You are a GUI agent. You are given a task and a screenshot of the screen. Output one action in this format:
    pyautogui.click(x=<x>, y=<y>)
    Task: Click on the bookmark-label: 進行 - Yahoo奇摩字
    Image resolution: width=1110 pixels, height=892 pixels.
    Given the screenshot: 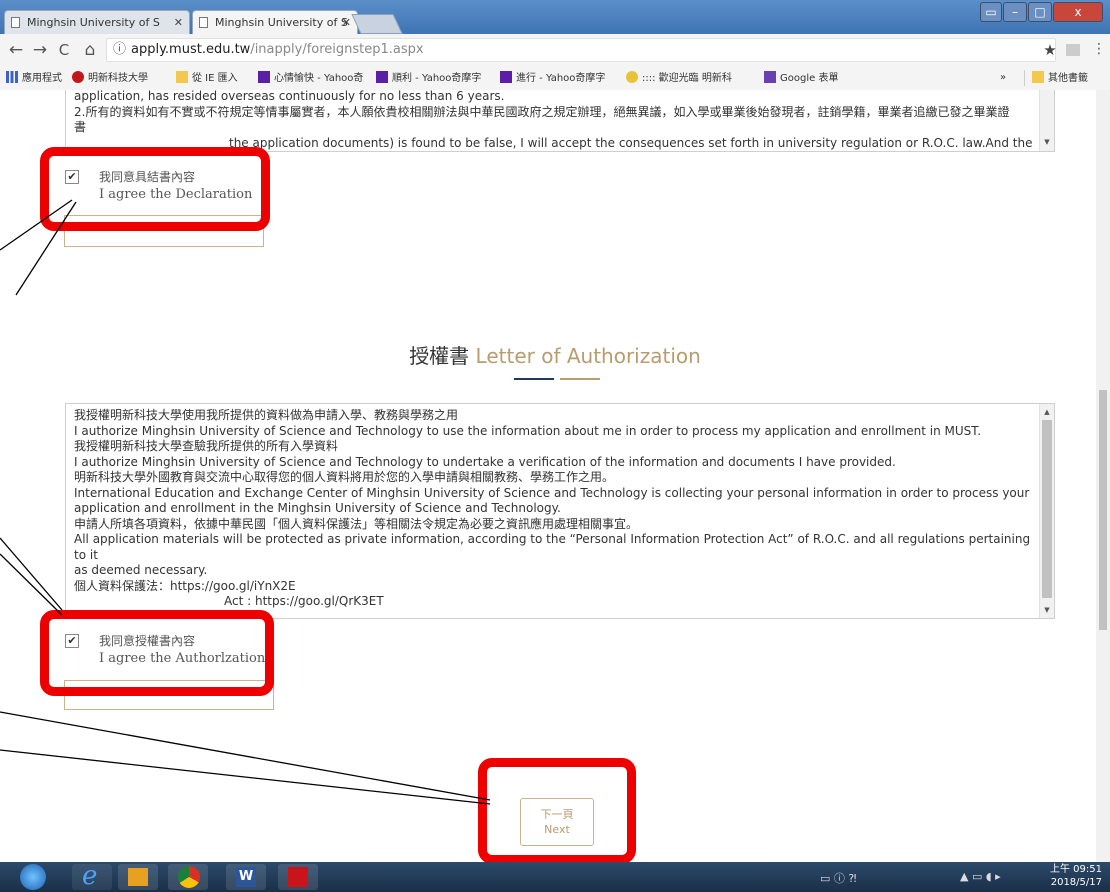 What is the action you would take?
    pyautogui.click(x=561, y=78)
    